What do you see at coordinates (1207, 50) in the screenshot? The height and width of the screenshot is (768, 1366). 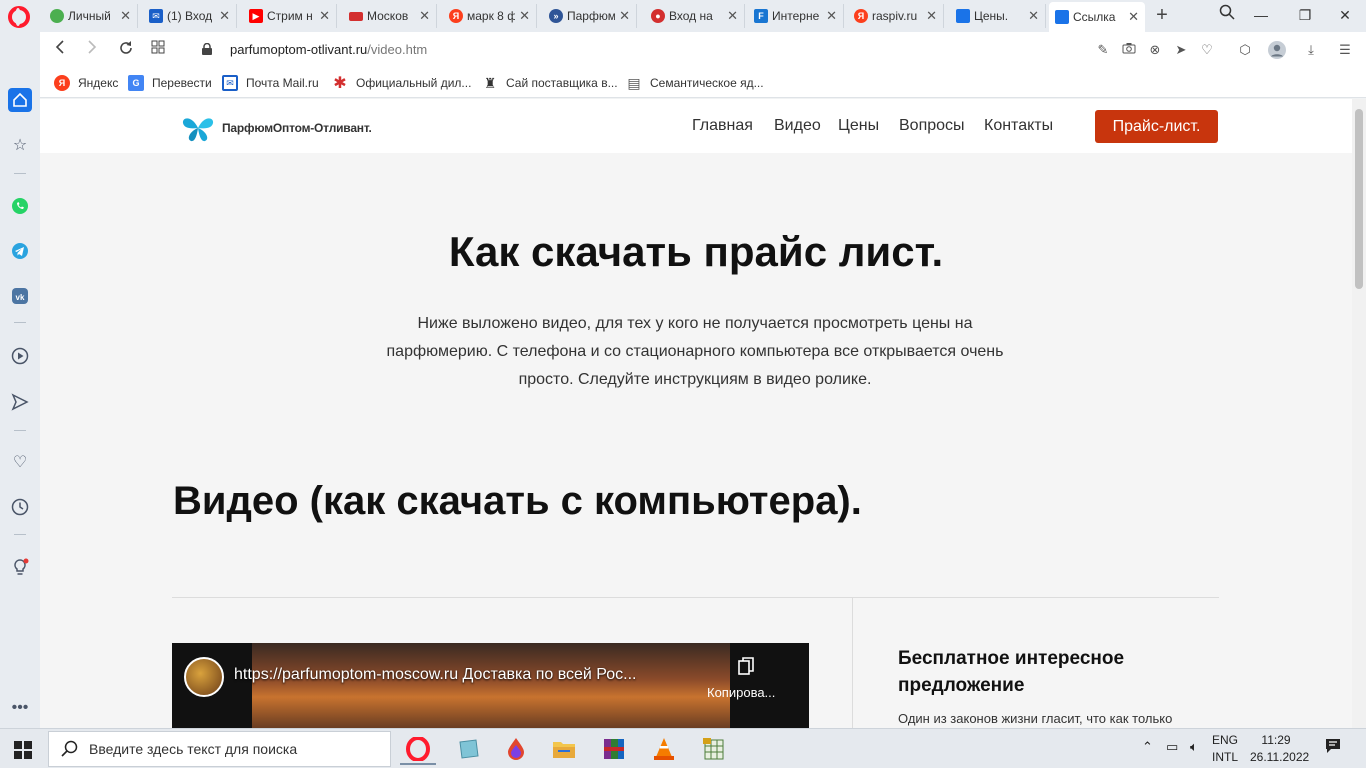 I see `heart-icon: ♡` at bounding box center [1207, 50].